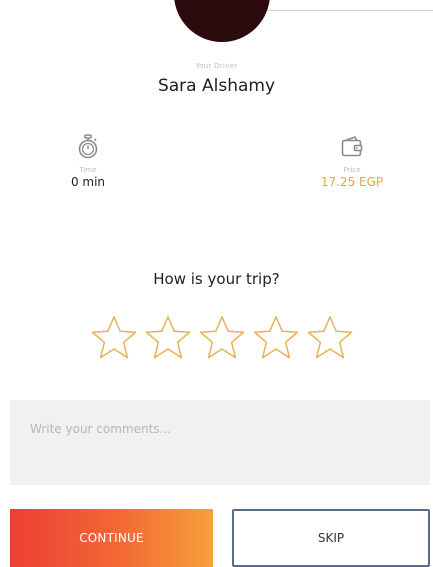  Describe the element at coordinates (88, 170) in the screenshot. I see `time-caption: Time` at that location.